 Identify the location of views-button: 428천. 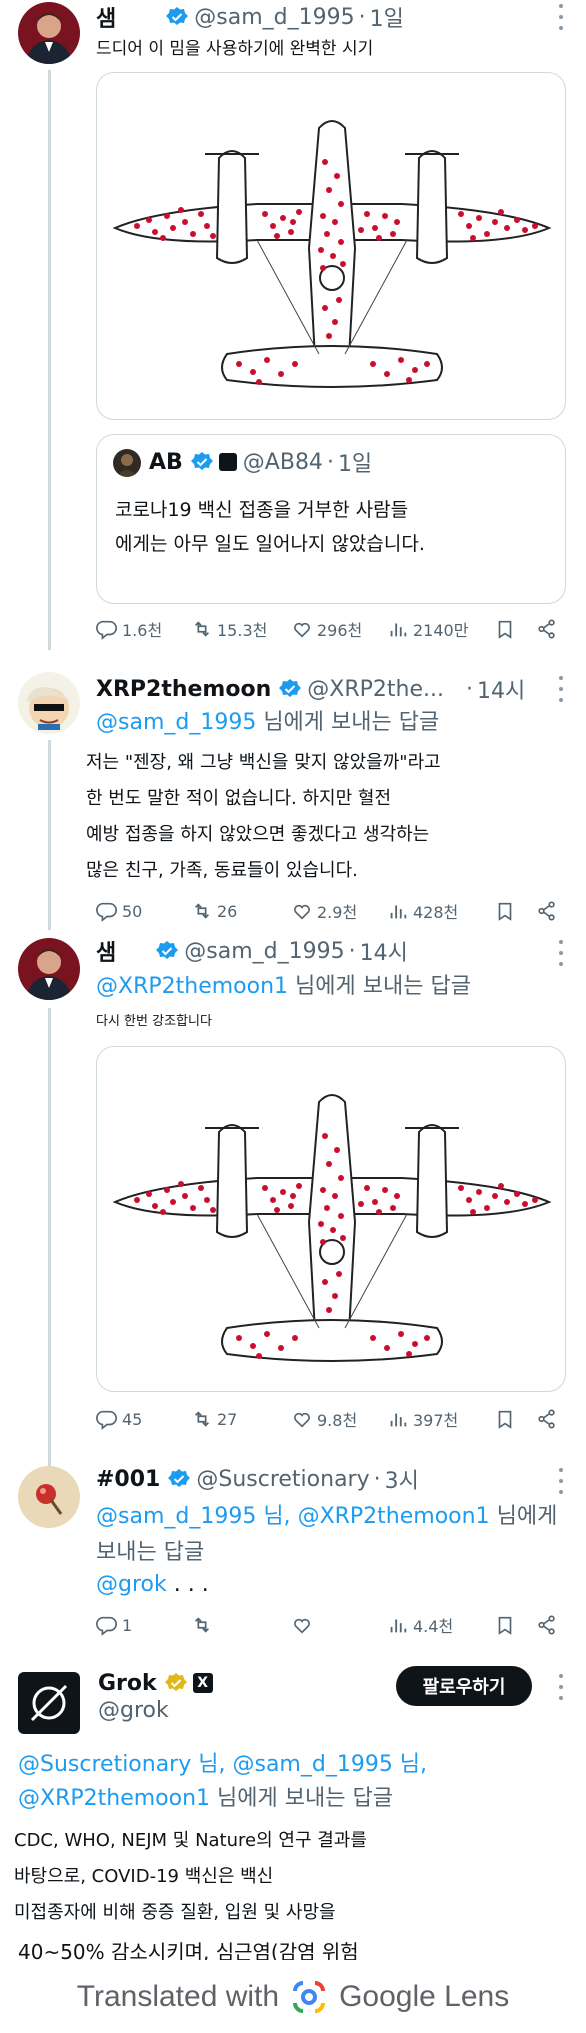
(440, 911).